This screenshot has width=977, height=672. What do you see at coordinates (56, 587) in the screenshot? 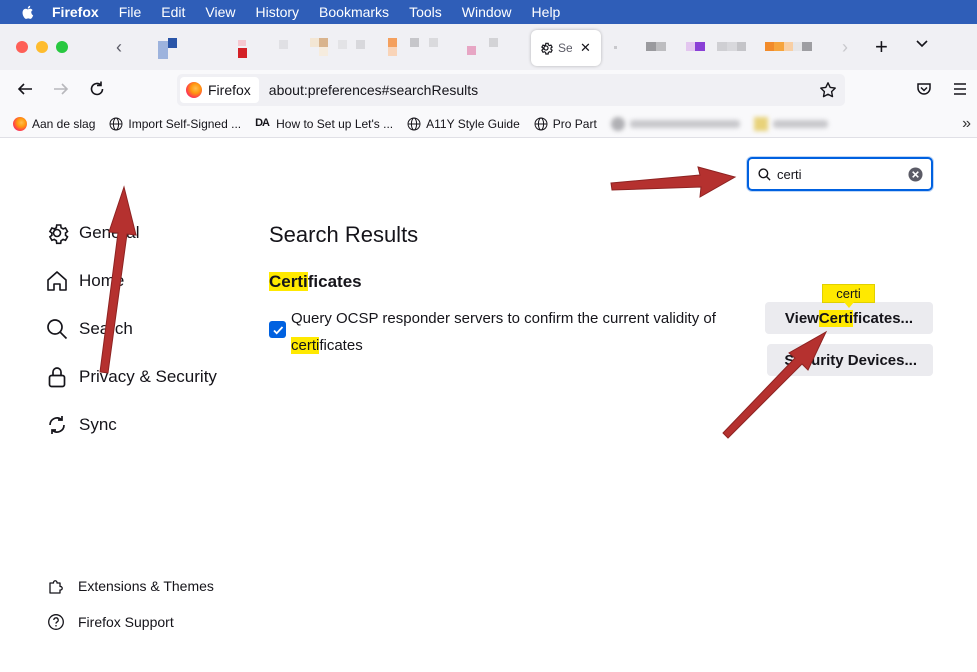
I see `puzzle-icon` at bounding box center [56, 587].